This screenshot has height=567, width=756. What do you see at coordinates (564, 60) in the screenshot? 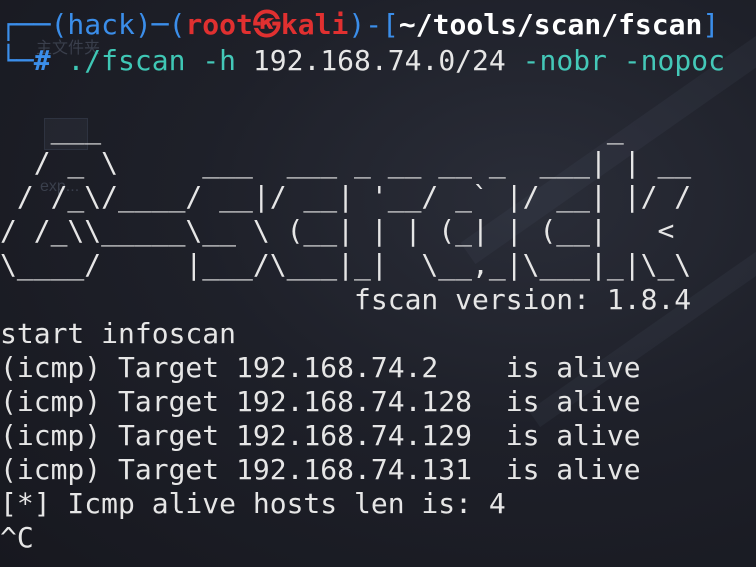
I see `command-flag-nobr: -nobr` at bounding box center [564, 60].